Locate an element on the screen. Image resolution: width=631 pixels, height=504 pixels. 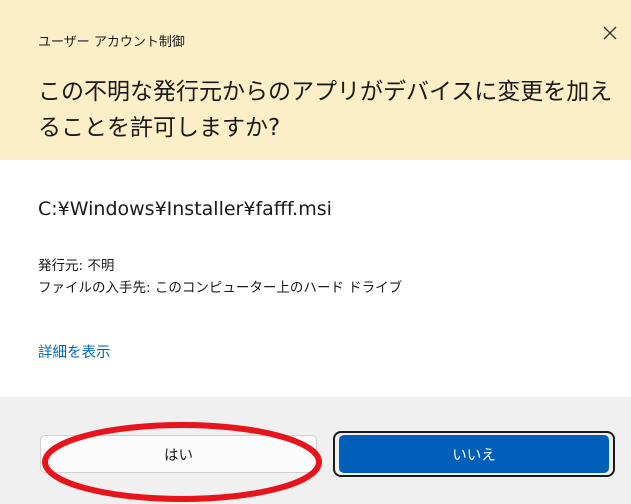
publisher-info: 発行元: 不明 ファイルの入手先: このコンピューター上のハード ドライブ is located at coordinates (220, 277).